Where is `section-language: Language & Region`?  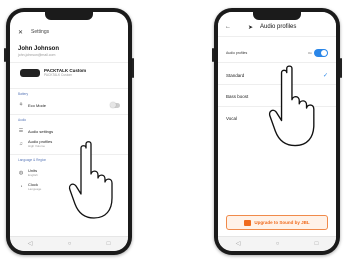 section-language: Language & Region is located at coordinates (32, 160).